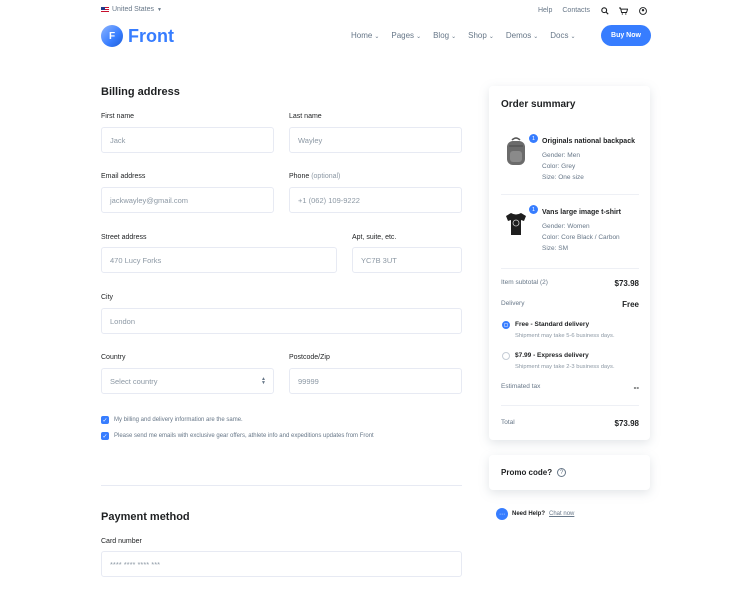 Image resolution: width=750 pixels, height=600 pixels. Describe the element at coordinates (362, 35) in the screenshot. I see `nav-label: Home` at that location.